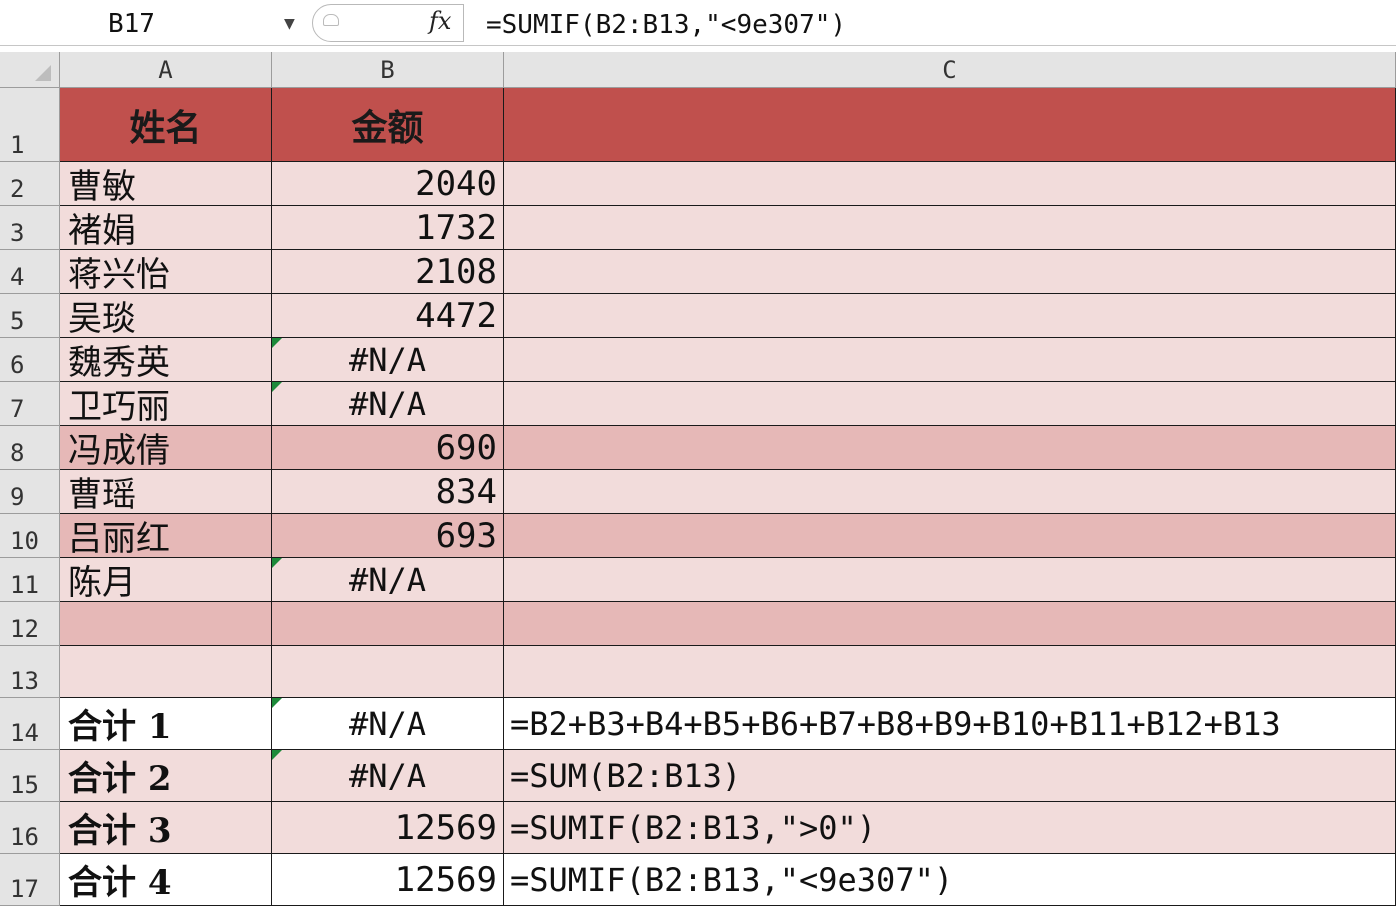 The width and height of the screenshot is (1396, 906). Describe the element at coordinates (166, 672) in the screenshot. I see `cell-a13` at that location.